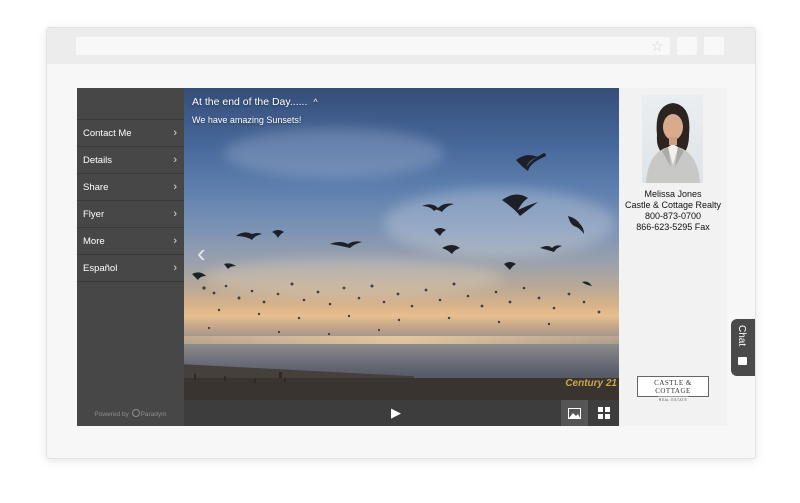  I want to click on agent-photo, so click(672, 139).